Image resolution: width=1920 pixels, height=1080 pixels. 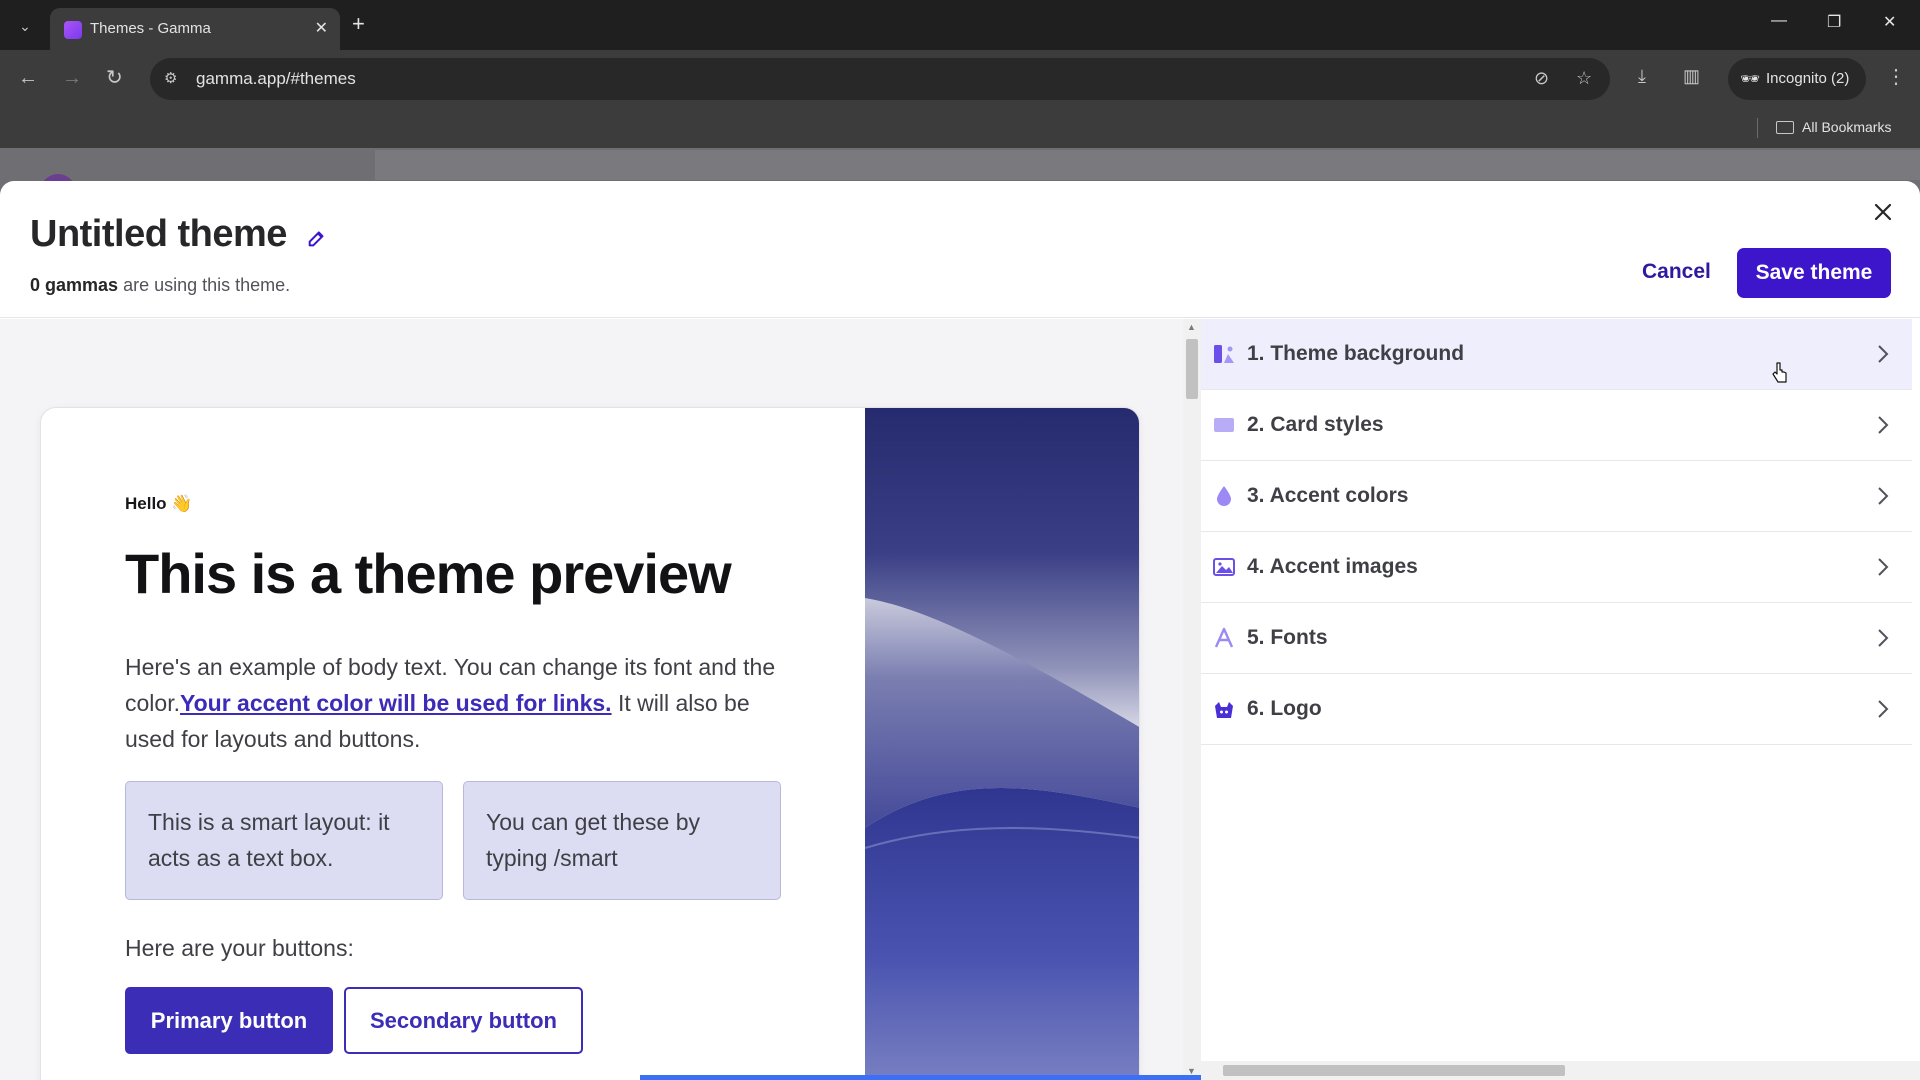 I want to click on settings-item-accent-images: 4. Accent images, so click(x=1556, y=567).